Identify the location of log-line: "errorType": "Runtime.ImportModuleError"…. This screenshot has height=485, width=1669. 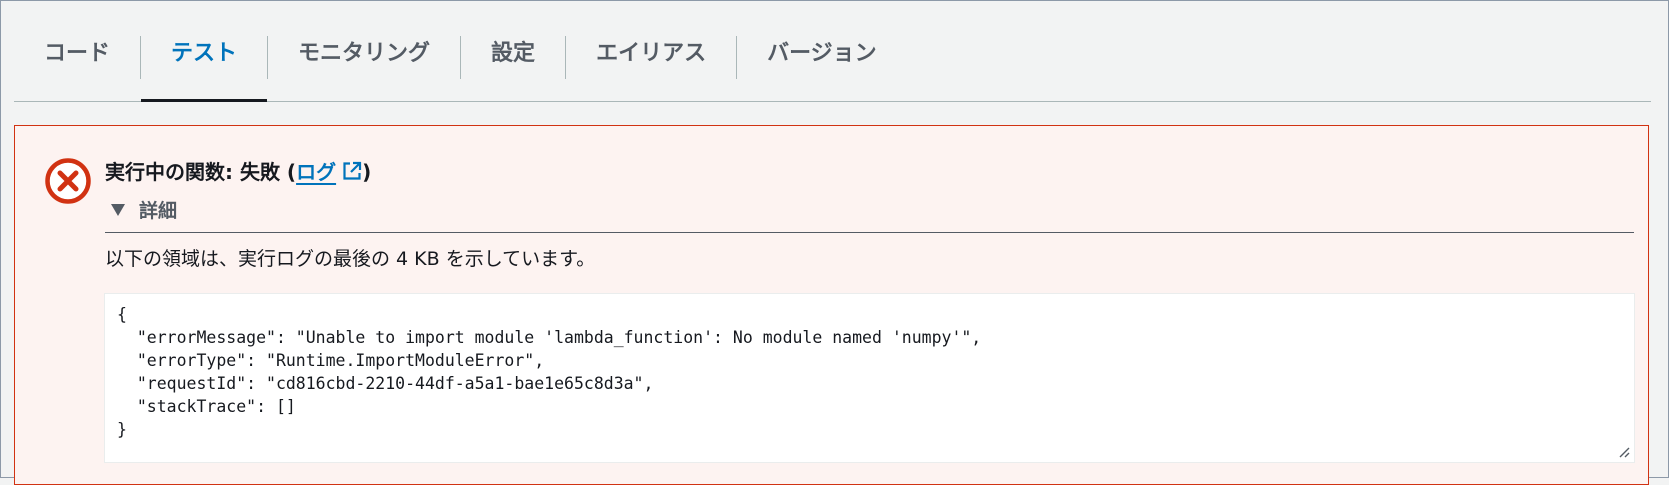
(331, 360).